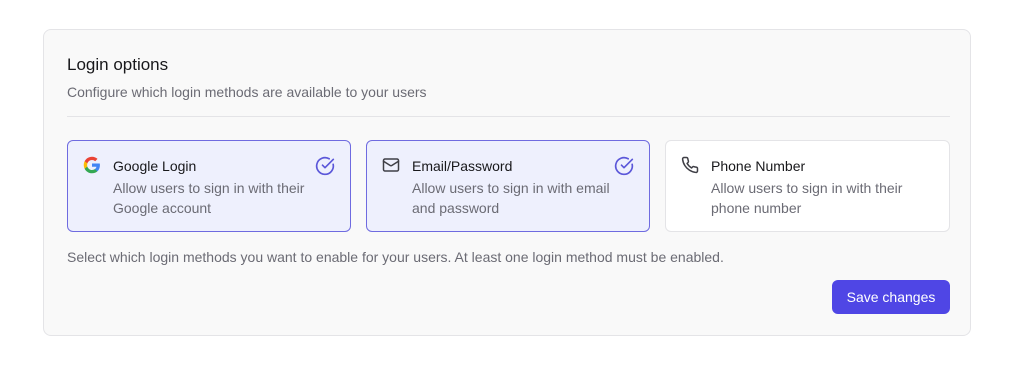 This screenshot has width=1014, height=367. What do you see at coordinates (462, 166) in the screenshot?
I see `option-title: Email/Password` at bounding box center [462, 166].